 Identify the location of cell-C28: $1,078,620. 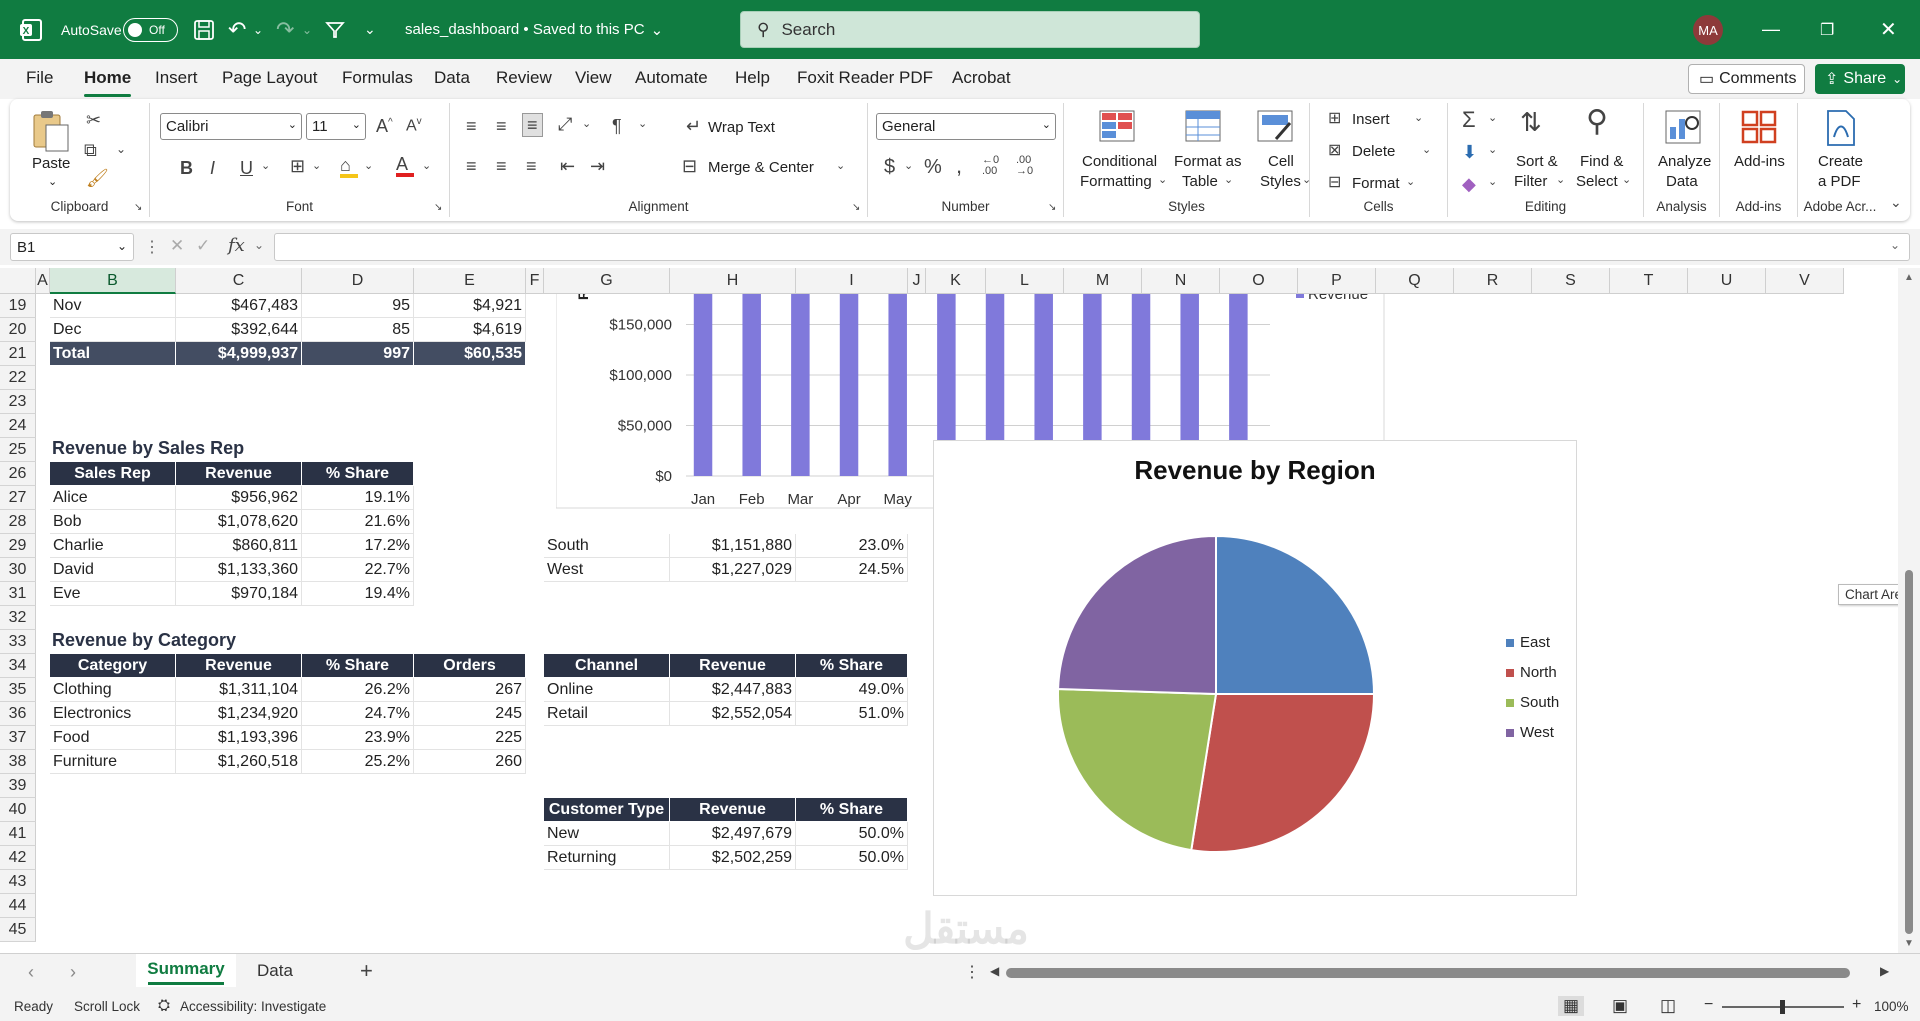
(239, 522).